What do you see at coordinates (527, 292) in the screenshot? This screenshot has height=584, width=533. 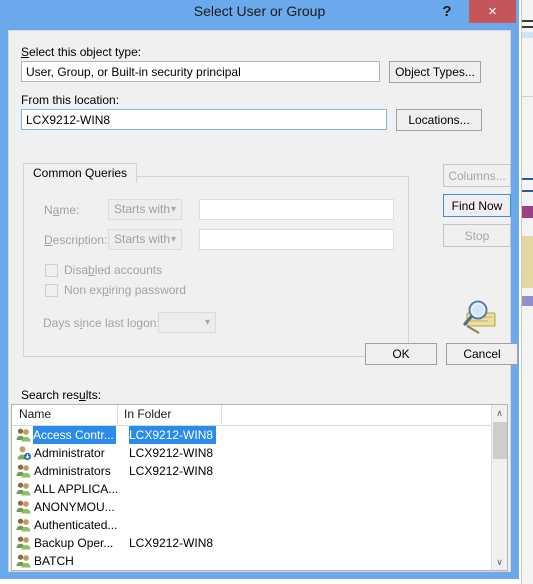 I see `background-window-sliver` at bounding box center [527, 292].